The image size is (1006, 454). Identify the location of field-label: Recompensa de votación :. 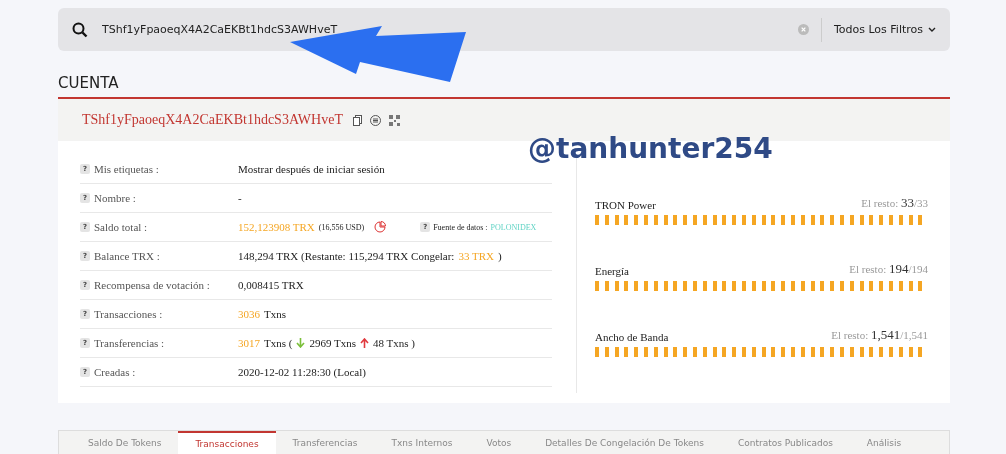
(152, 285).